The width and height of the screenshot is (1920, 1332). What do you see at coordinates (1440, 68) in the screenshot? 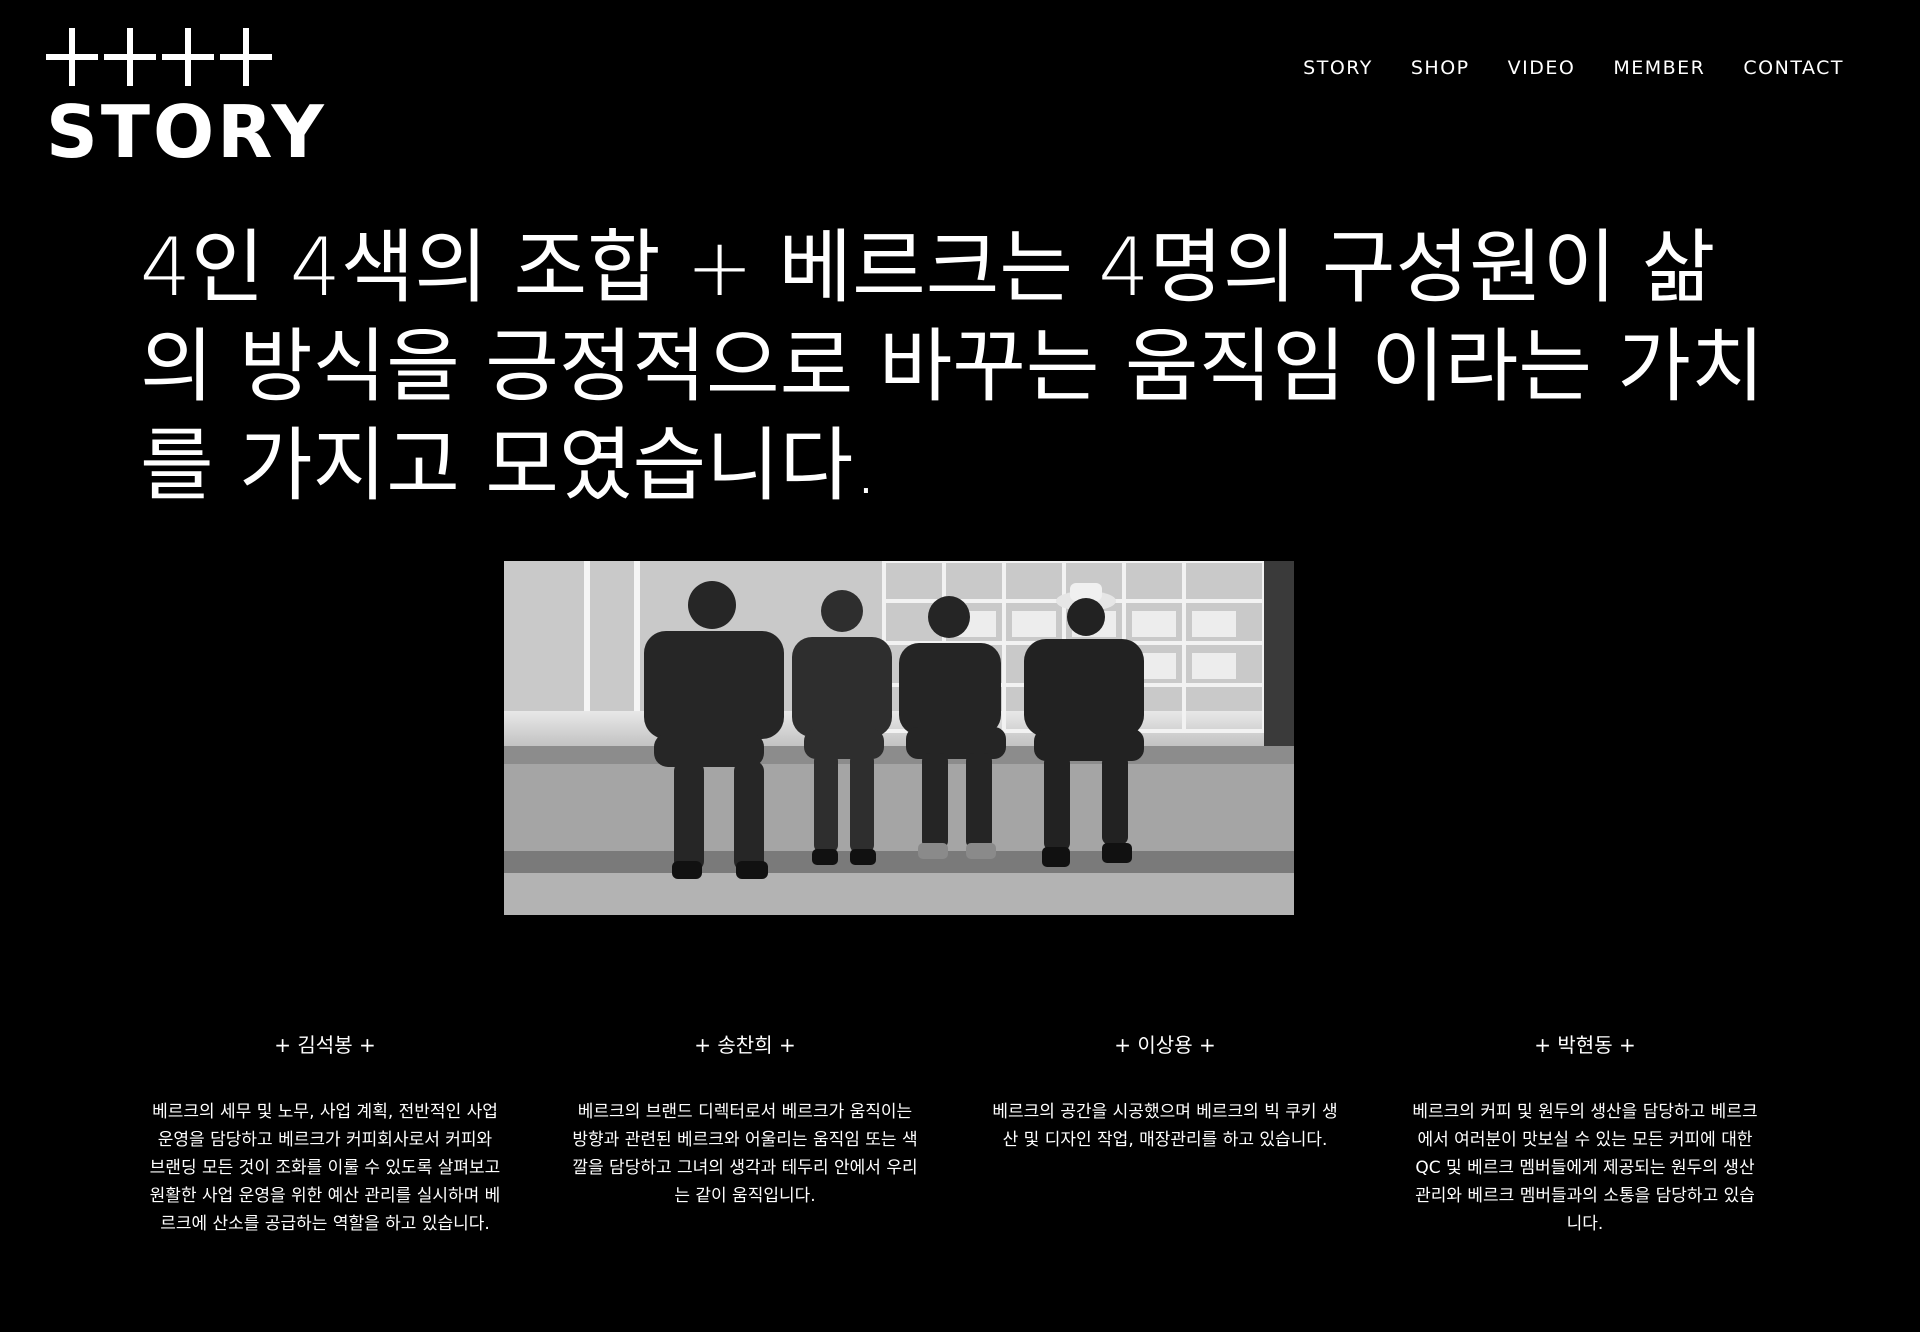
I see `nav-item-shop: SHOP` at bounding box center [1440, 68].